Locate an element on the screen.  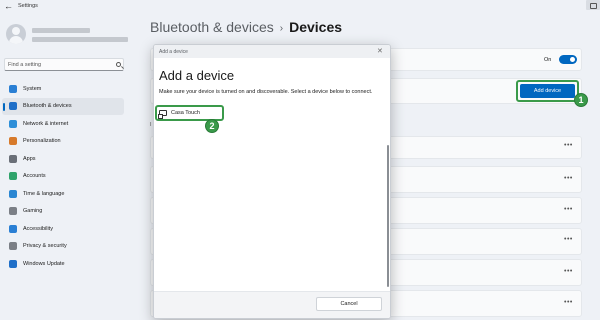
app-title: Settings is located at coordinates (28, 6).